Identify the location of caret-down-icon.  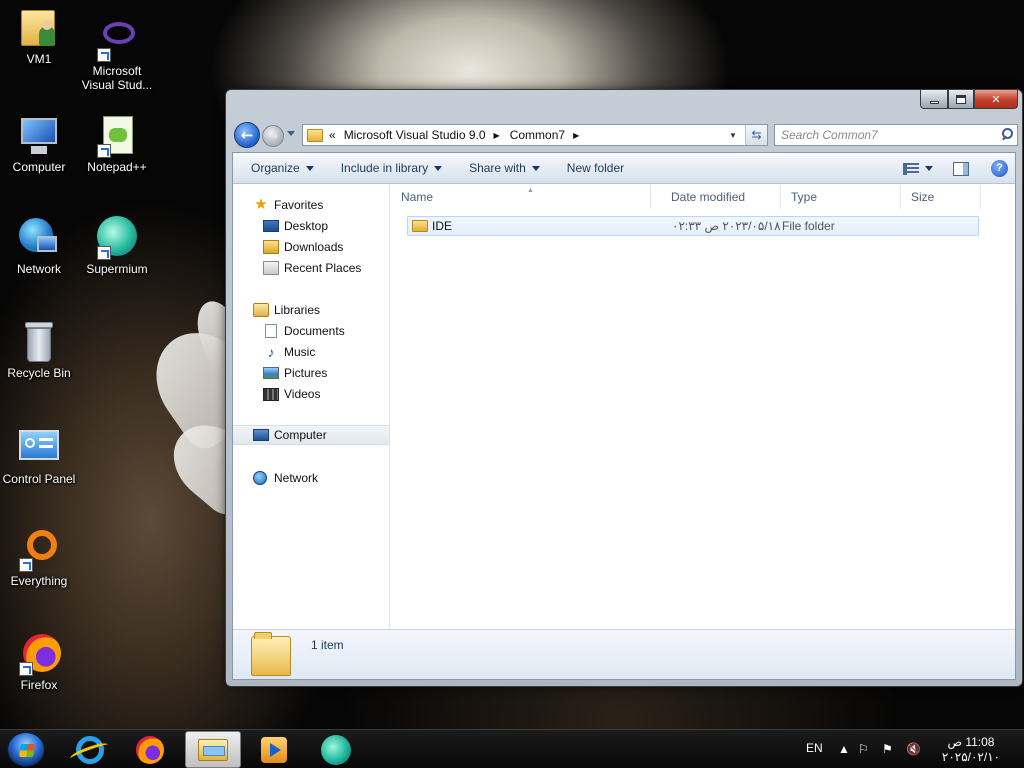
(438, 169).